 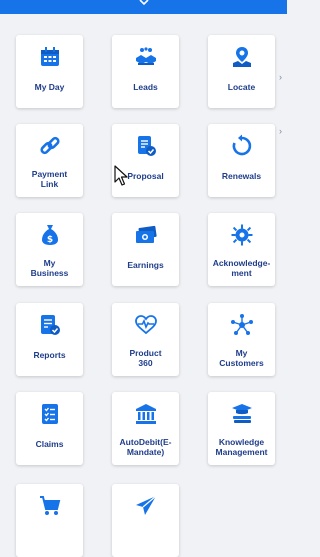 I want to click on tile-leads: Leads, so click(x=145, y=71).